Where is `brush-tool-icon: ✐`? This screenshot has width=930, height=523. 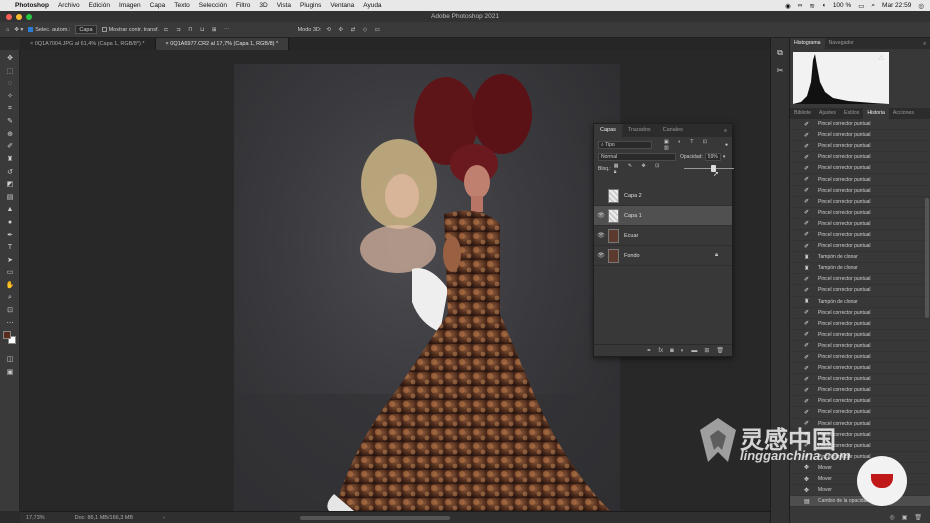
brush-tool-icon: ✐ is located at coordinates (10, 146).